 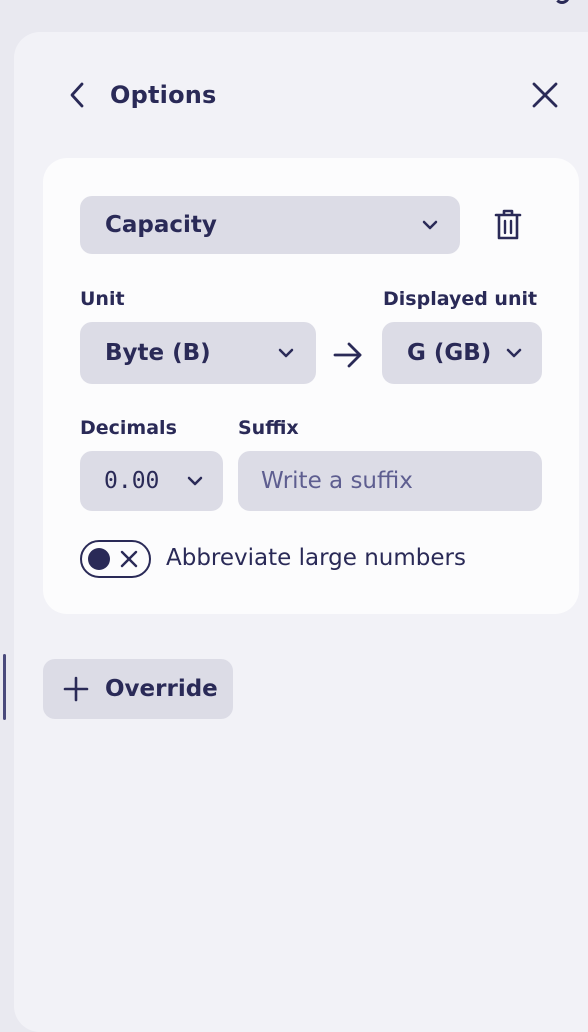 What do you see at coordinates (163, 95) in the screenshot?
I see `panel-title: Options` at bounding box center [163, 95].